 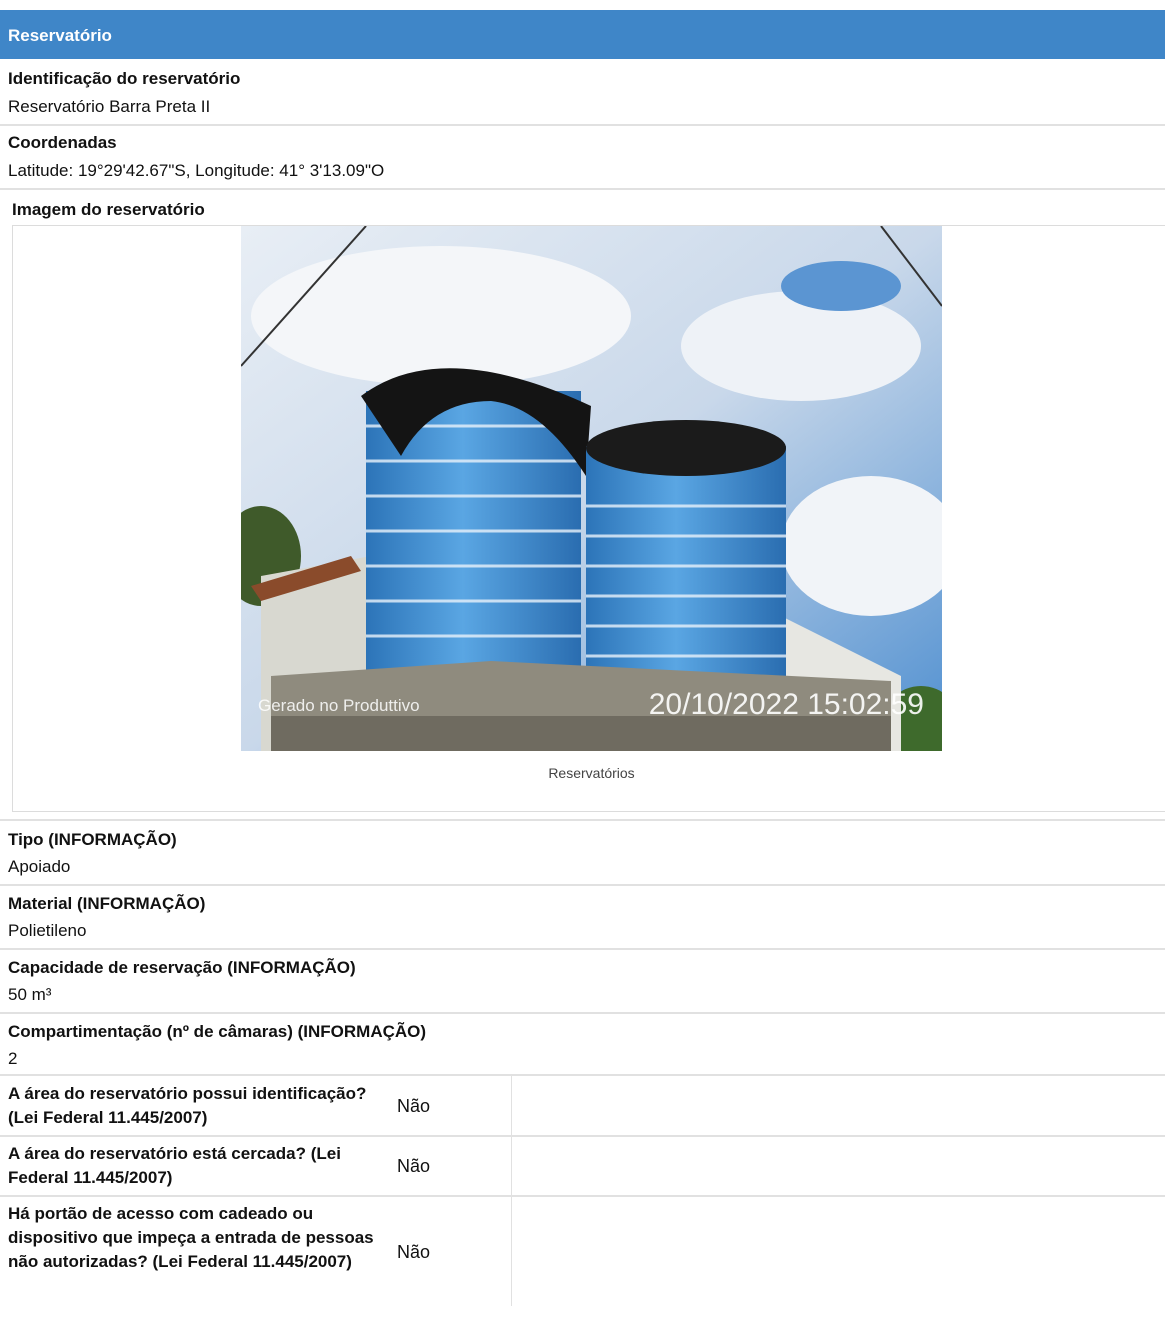 I want to click on field-label-coordenadas: Coordenadas, so click(x=62, y=142).